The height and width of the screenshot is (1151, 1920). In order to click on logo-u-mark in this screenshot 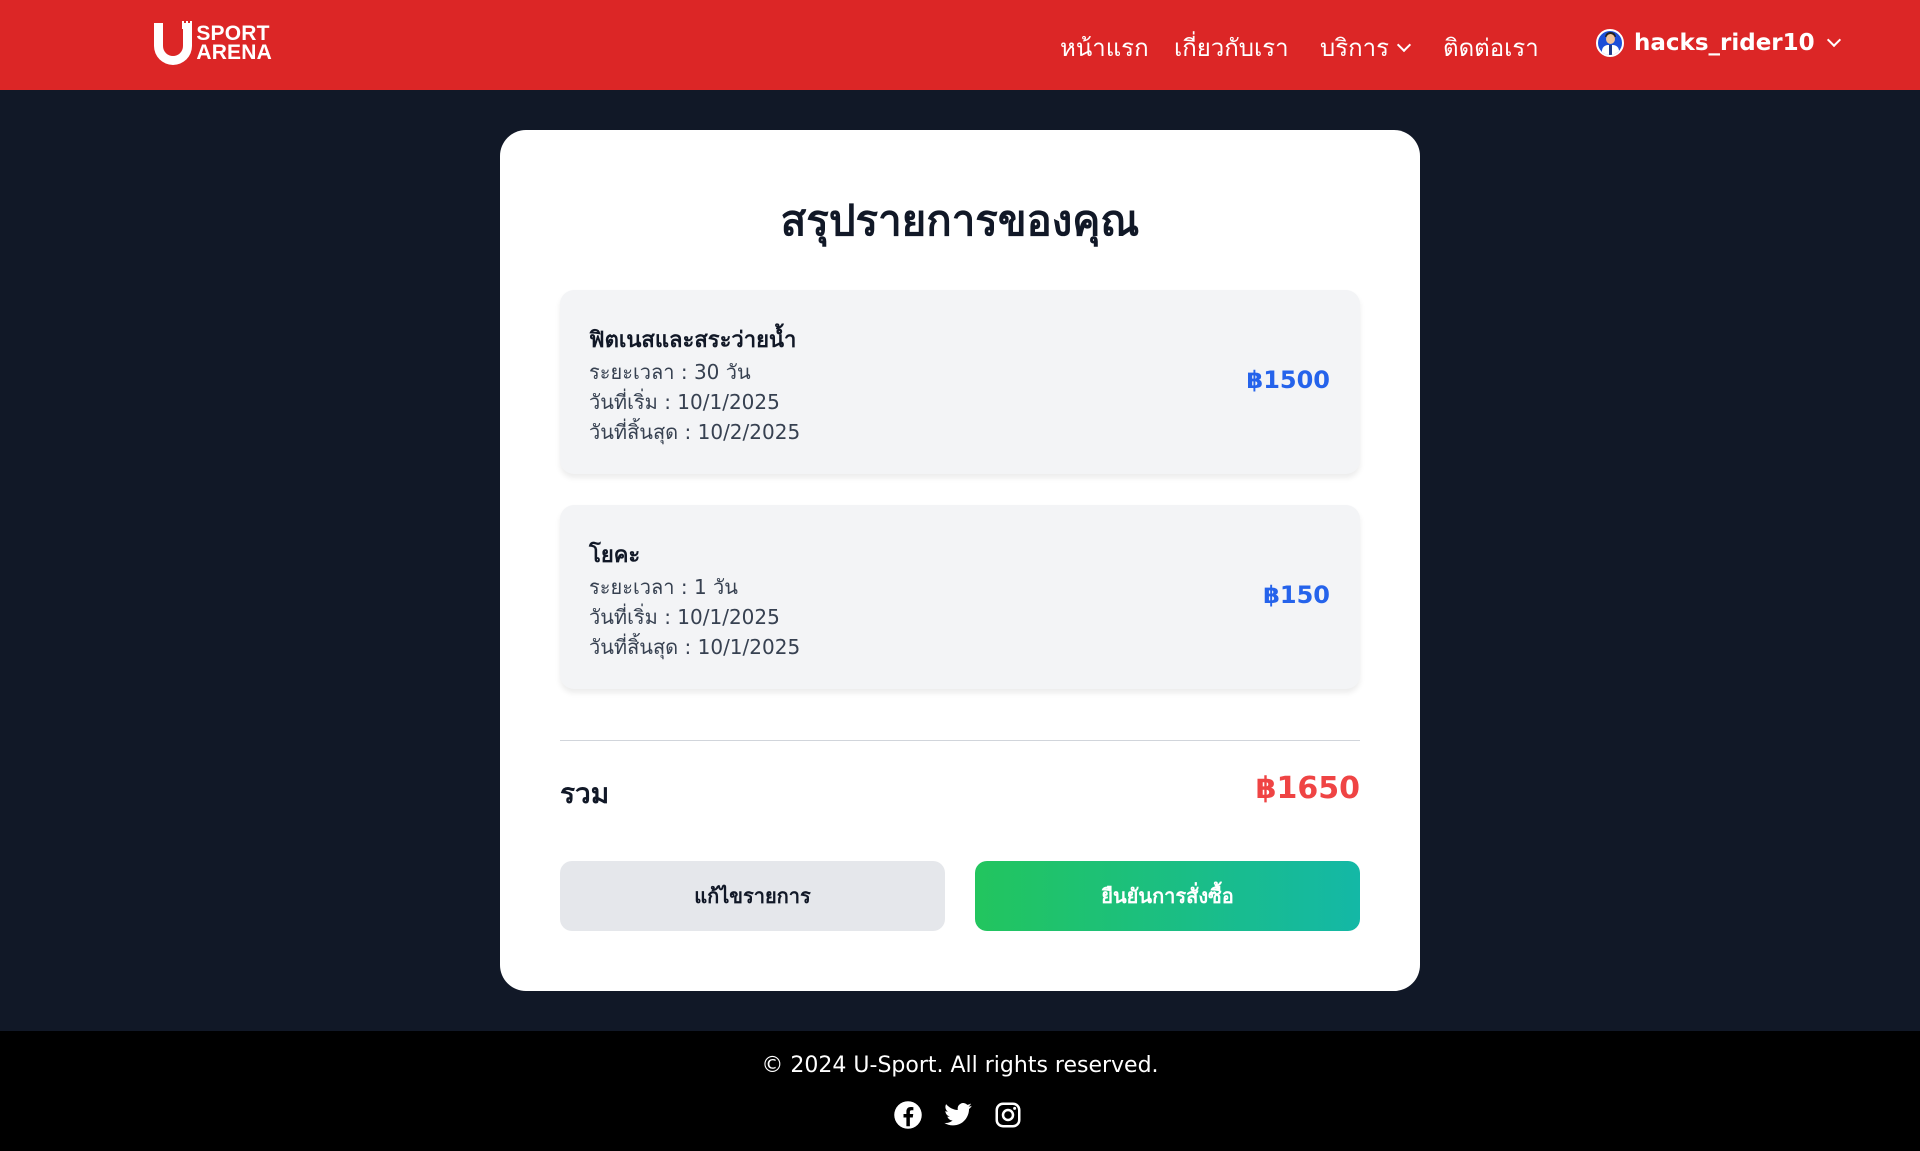, I will do `click(172, 43)`.